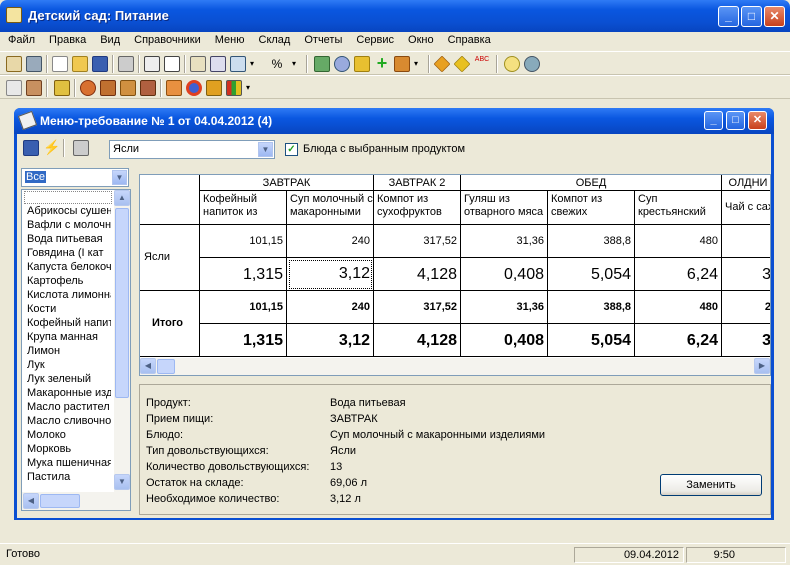 The height and width of the screenshot is (565, 790). Describe the element at coordinates (238, 64) in the screenshot. I see `table-icon` at that location.